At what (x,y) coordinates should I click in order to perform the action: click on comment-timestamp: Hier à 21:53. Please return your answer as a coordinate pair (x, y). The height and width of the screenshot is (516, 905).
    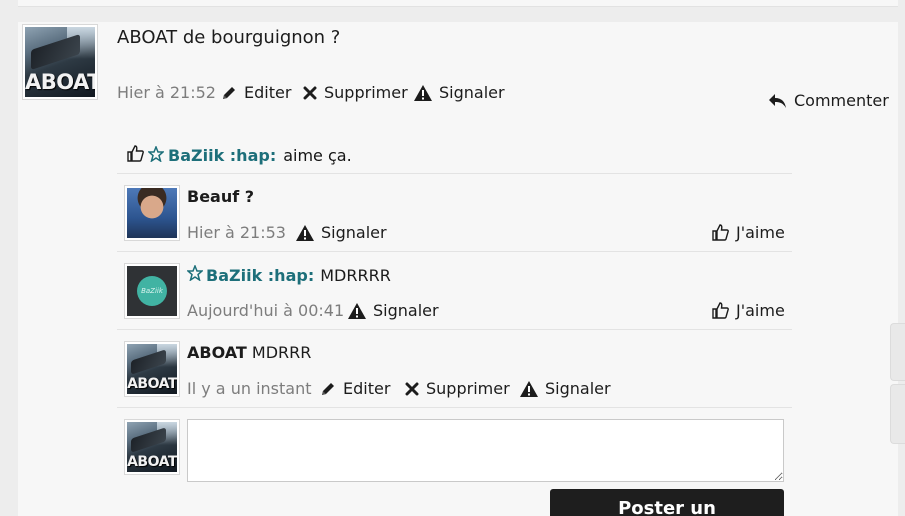
    Looking at the image, I should click on (236, 232).